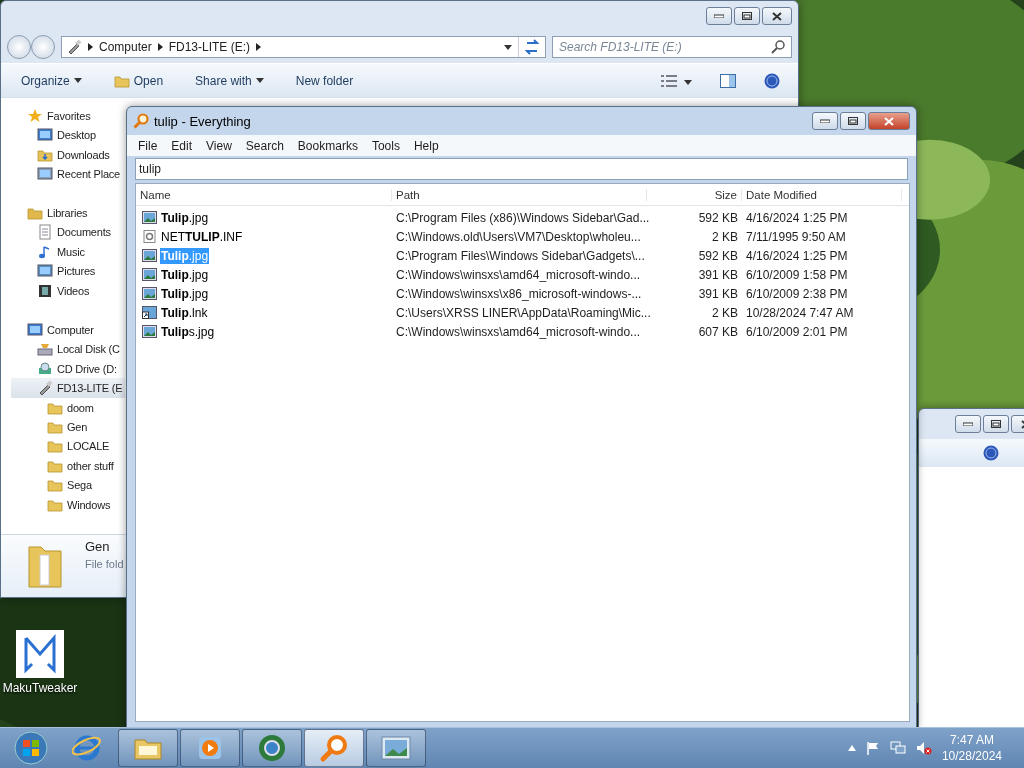 The width and height of the screenshot is (1024, 768). Describe the element at coordinates (797, 217) in the screenshot. I see `date-cell-text: 4/16/2024 1:25 PM` at that location.